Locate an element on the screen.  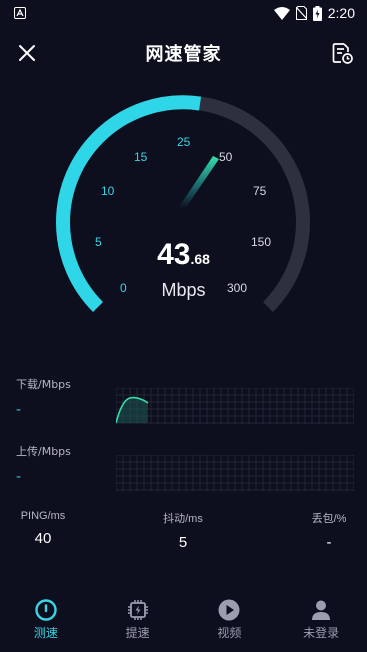
ping-label: PING/ms is located at coordinates (43, 516).